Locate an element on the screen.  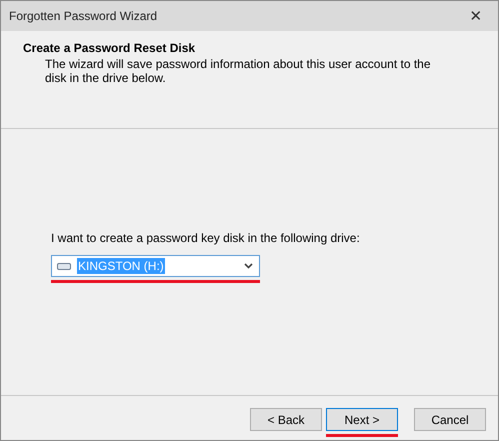
drive-label: I want to create a password key disk in the following drive: is located at coordinates (205, 238).